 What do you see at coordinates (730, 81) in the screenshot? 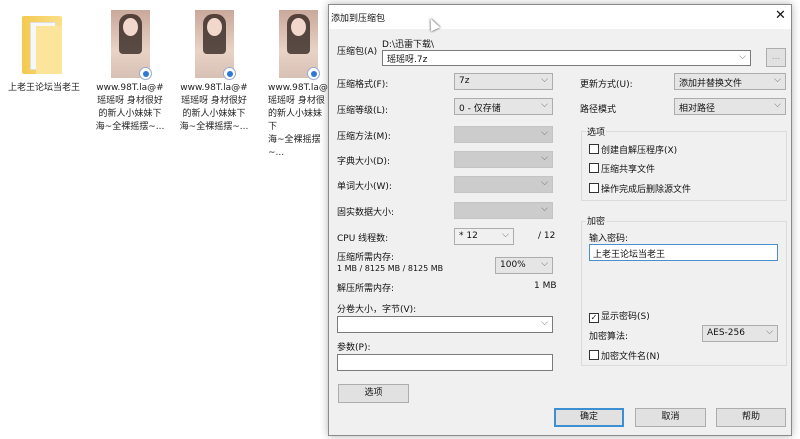
I see `update-select: 添加并替换文件 ⌵` at bounding box center [730, 81].